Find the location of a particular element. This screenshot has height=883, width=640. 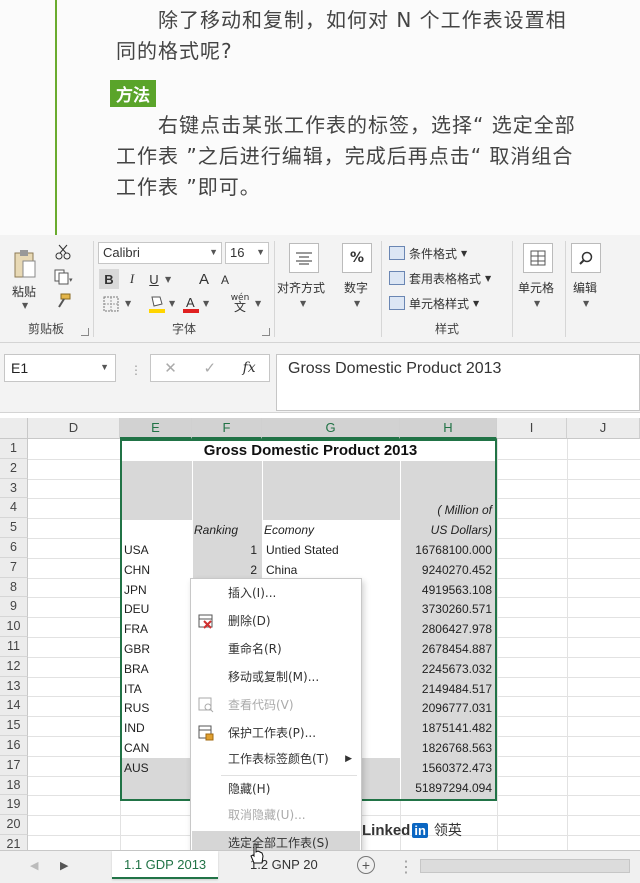

menu-item-delete: 删除(D) is located at coordinates (276, 621).